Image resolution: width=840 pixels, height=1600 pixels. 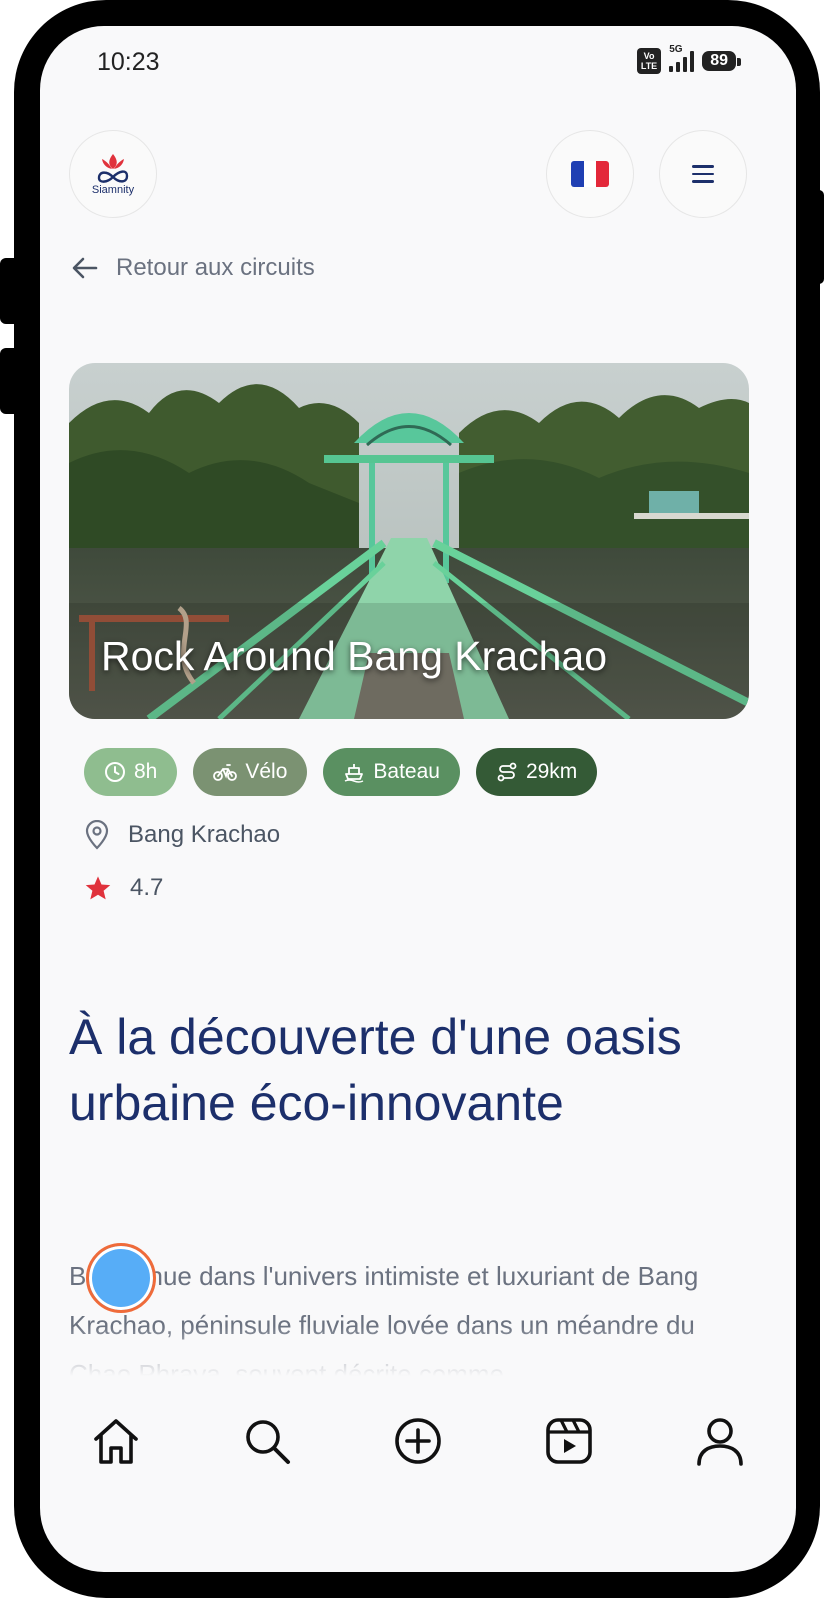 I want to click on rating-row: 4.7, so click(x=123, y=888).